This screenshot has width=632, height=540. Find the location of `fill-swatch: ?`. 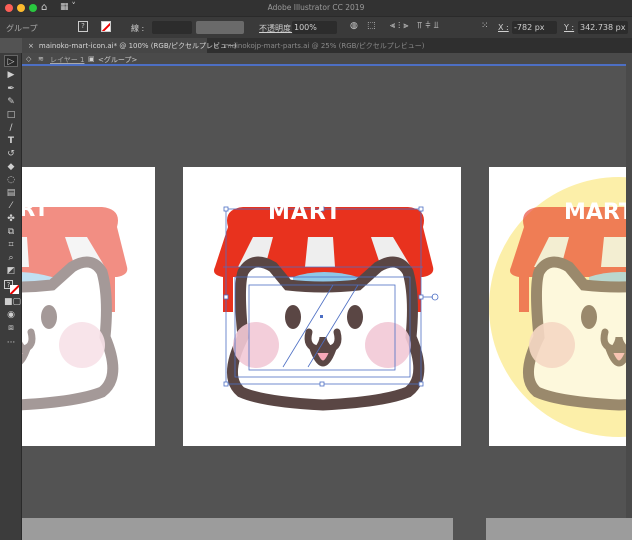

fill-swatch: ? is located at coordinates (83, 26).